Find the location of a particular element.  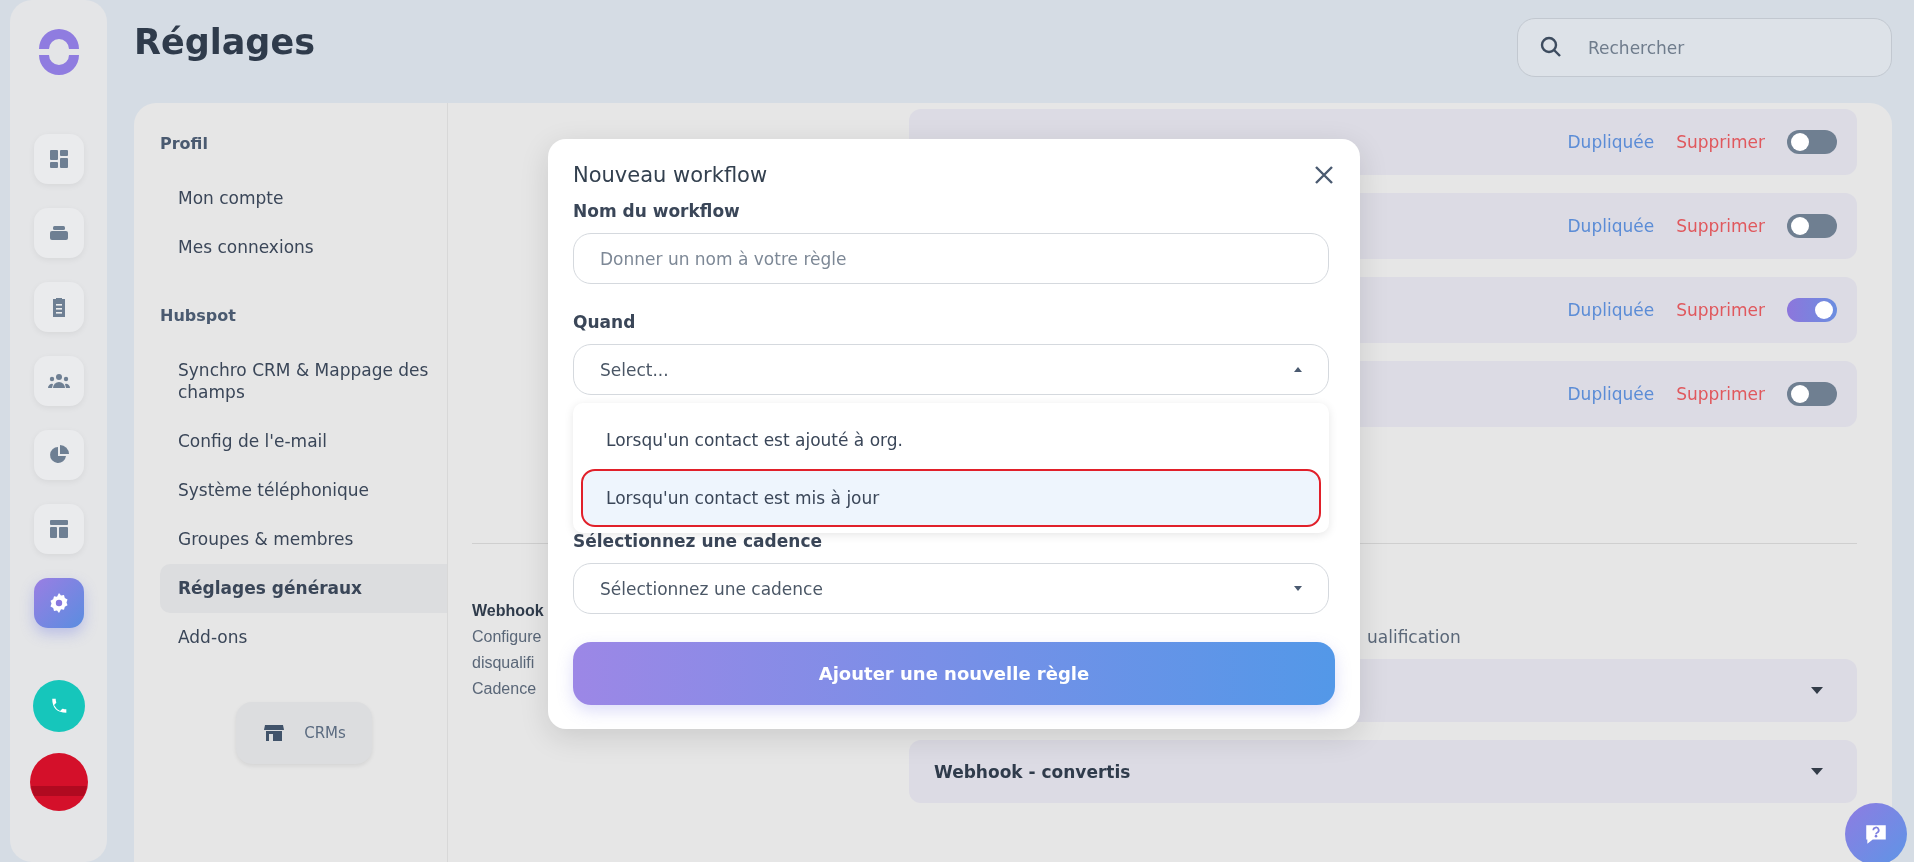

clipboard-button is located at coordinates (58, 307).